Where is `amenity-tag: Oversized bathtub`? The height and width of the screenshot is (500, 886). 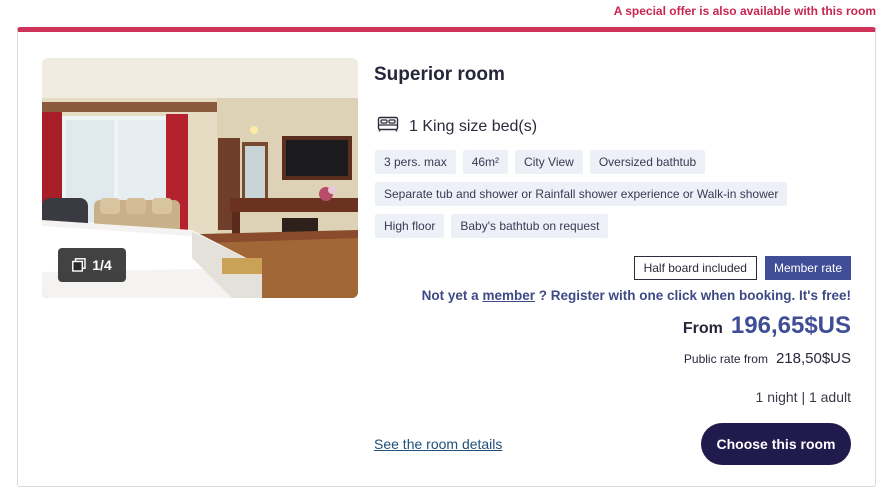
amenity-tag: Oversized bathtub is located at coordinates (647, 162).